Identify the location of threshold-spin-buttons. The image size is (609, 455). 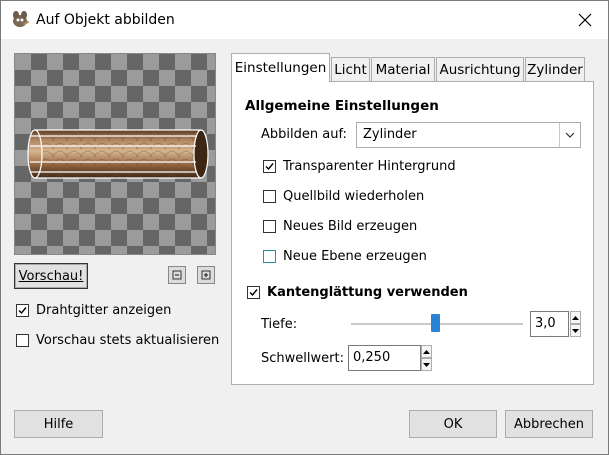
(426, 358).